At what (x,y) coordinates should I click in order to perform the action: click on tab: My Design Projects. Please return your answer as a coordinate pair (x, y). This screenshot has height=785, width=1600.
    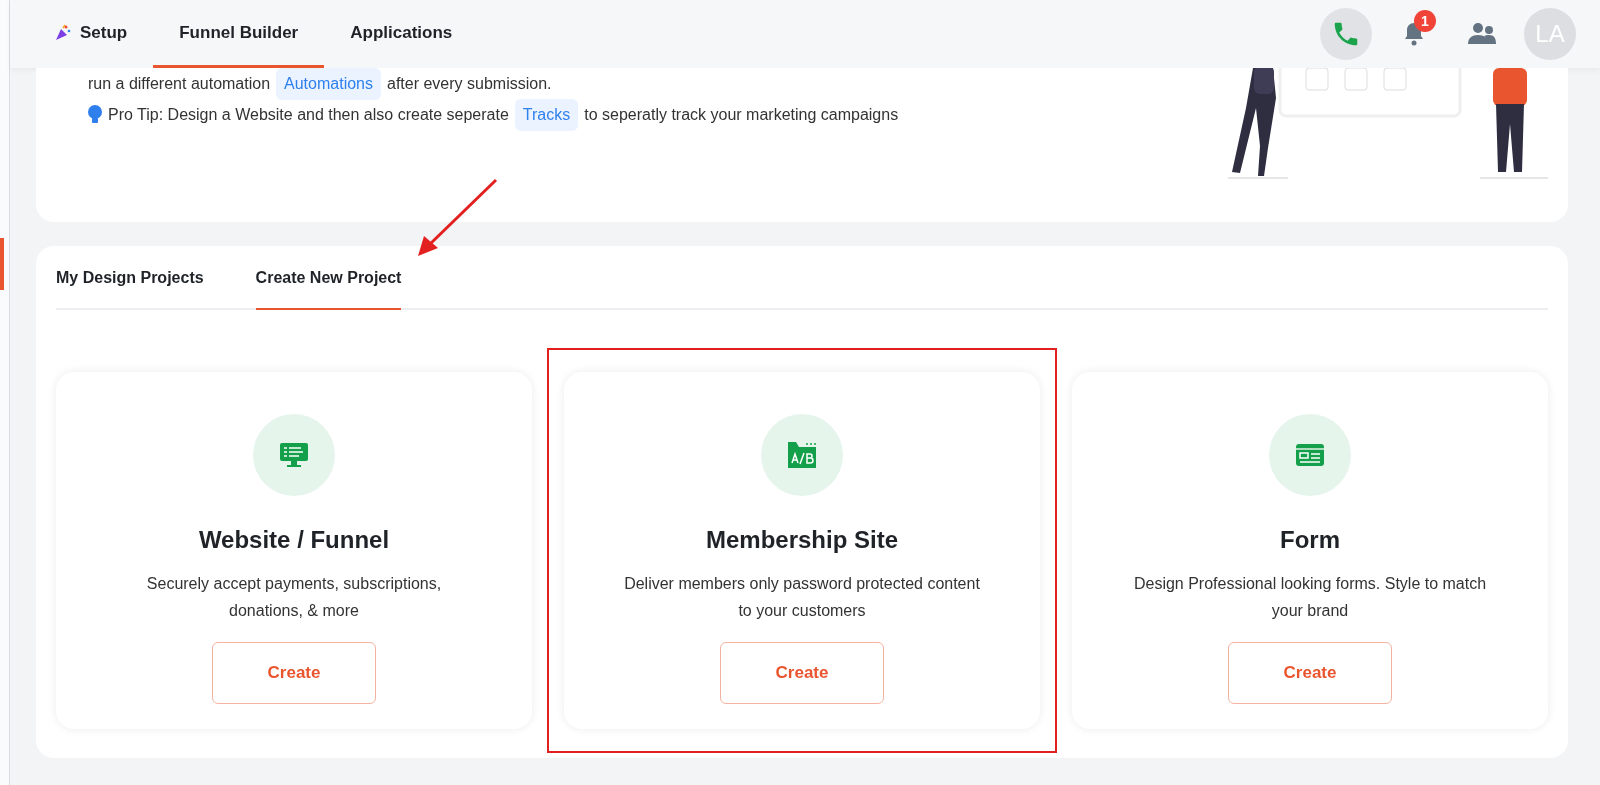
    Looking at the image, I should click on (130, 278).